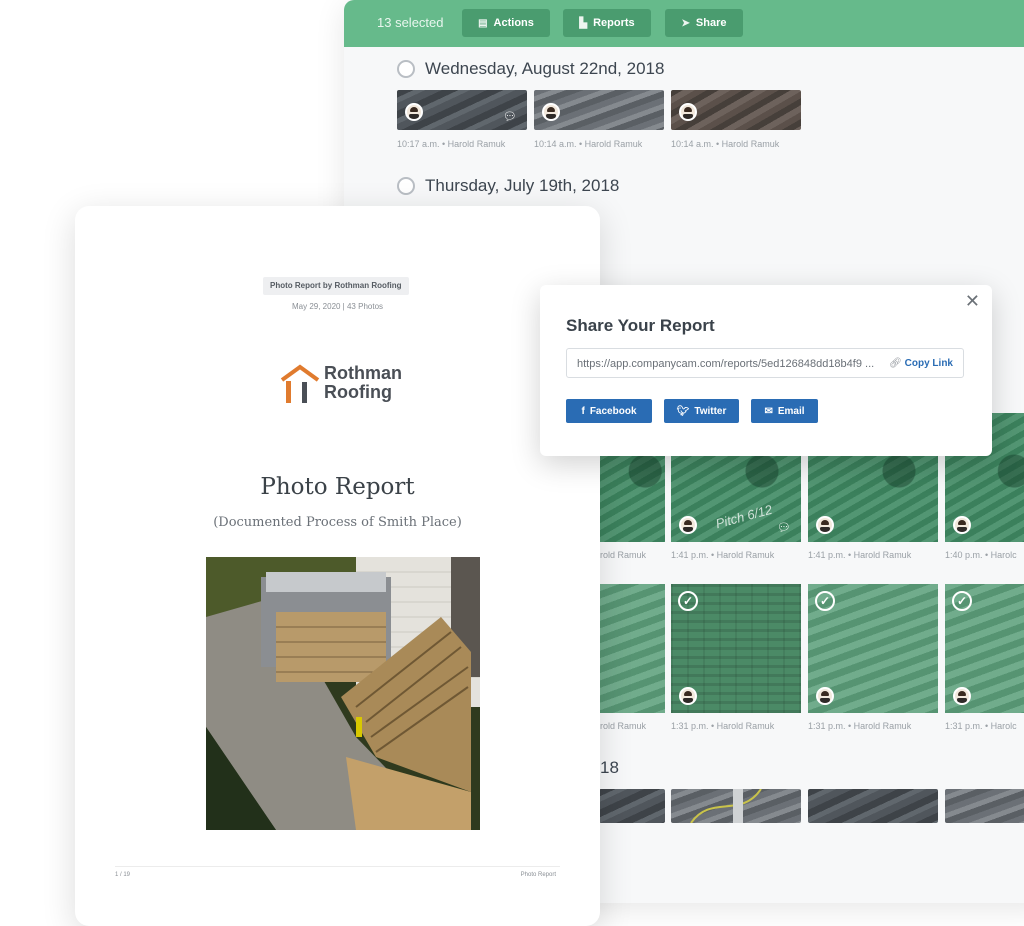 The width and height of the screenshot is (1024, 926). What do you see at coordinates (726, 806) in the screenshot?
I see `cable-overlay` at bounding box center [726, 806].